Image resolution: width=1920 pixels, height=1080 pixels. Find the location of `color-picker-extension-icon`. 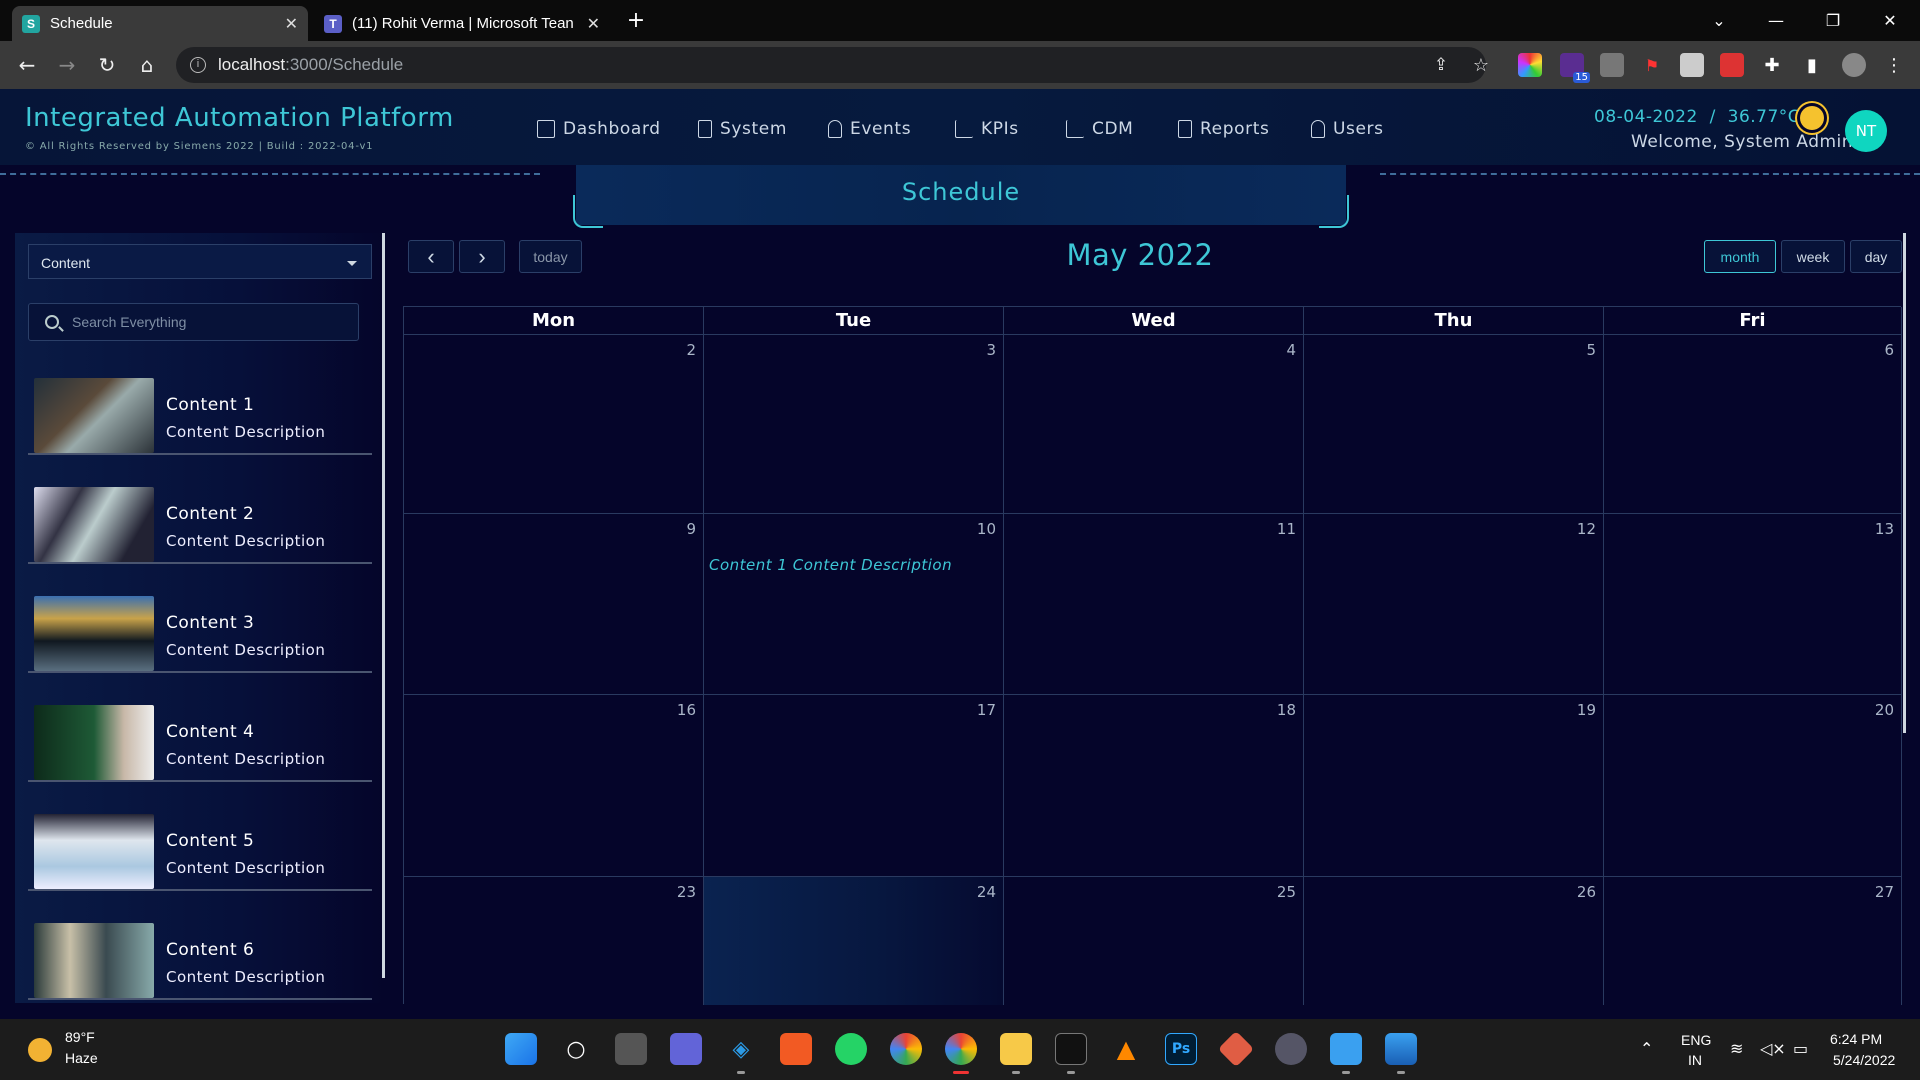

color-picker-extension-icon is located at coordinates (1530, 65).